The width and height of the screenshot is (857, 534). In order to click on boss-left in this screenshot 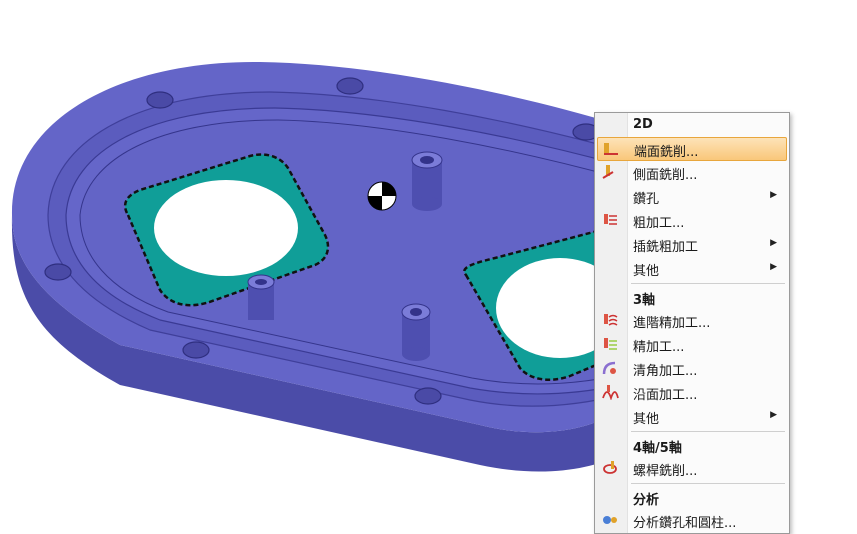, I will do `click(261, 297)`.